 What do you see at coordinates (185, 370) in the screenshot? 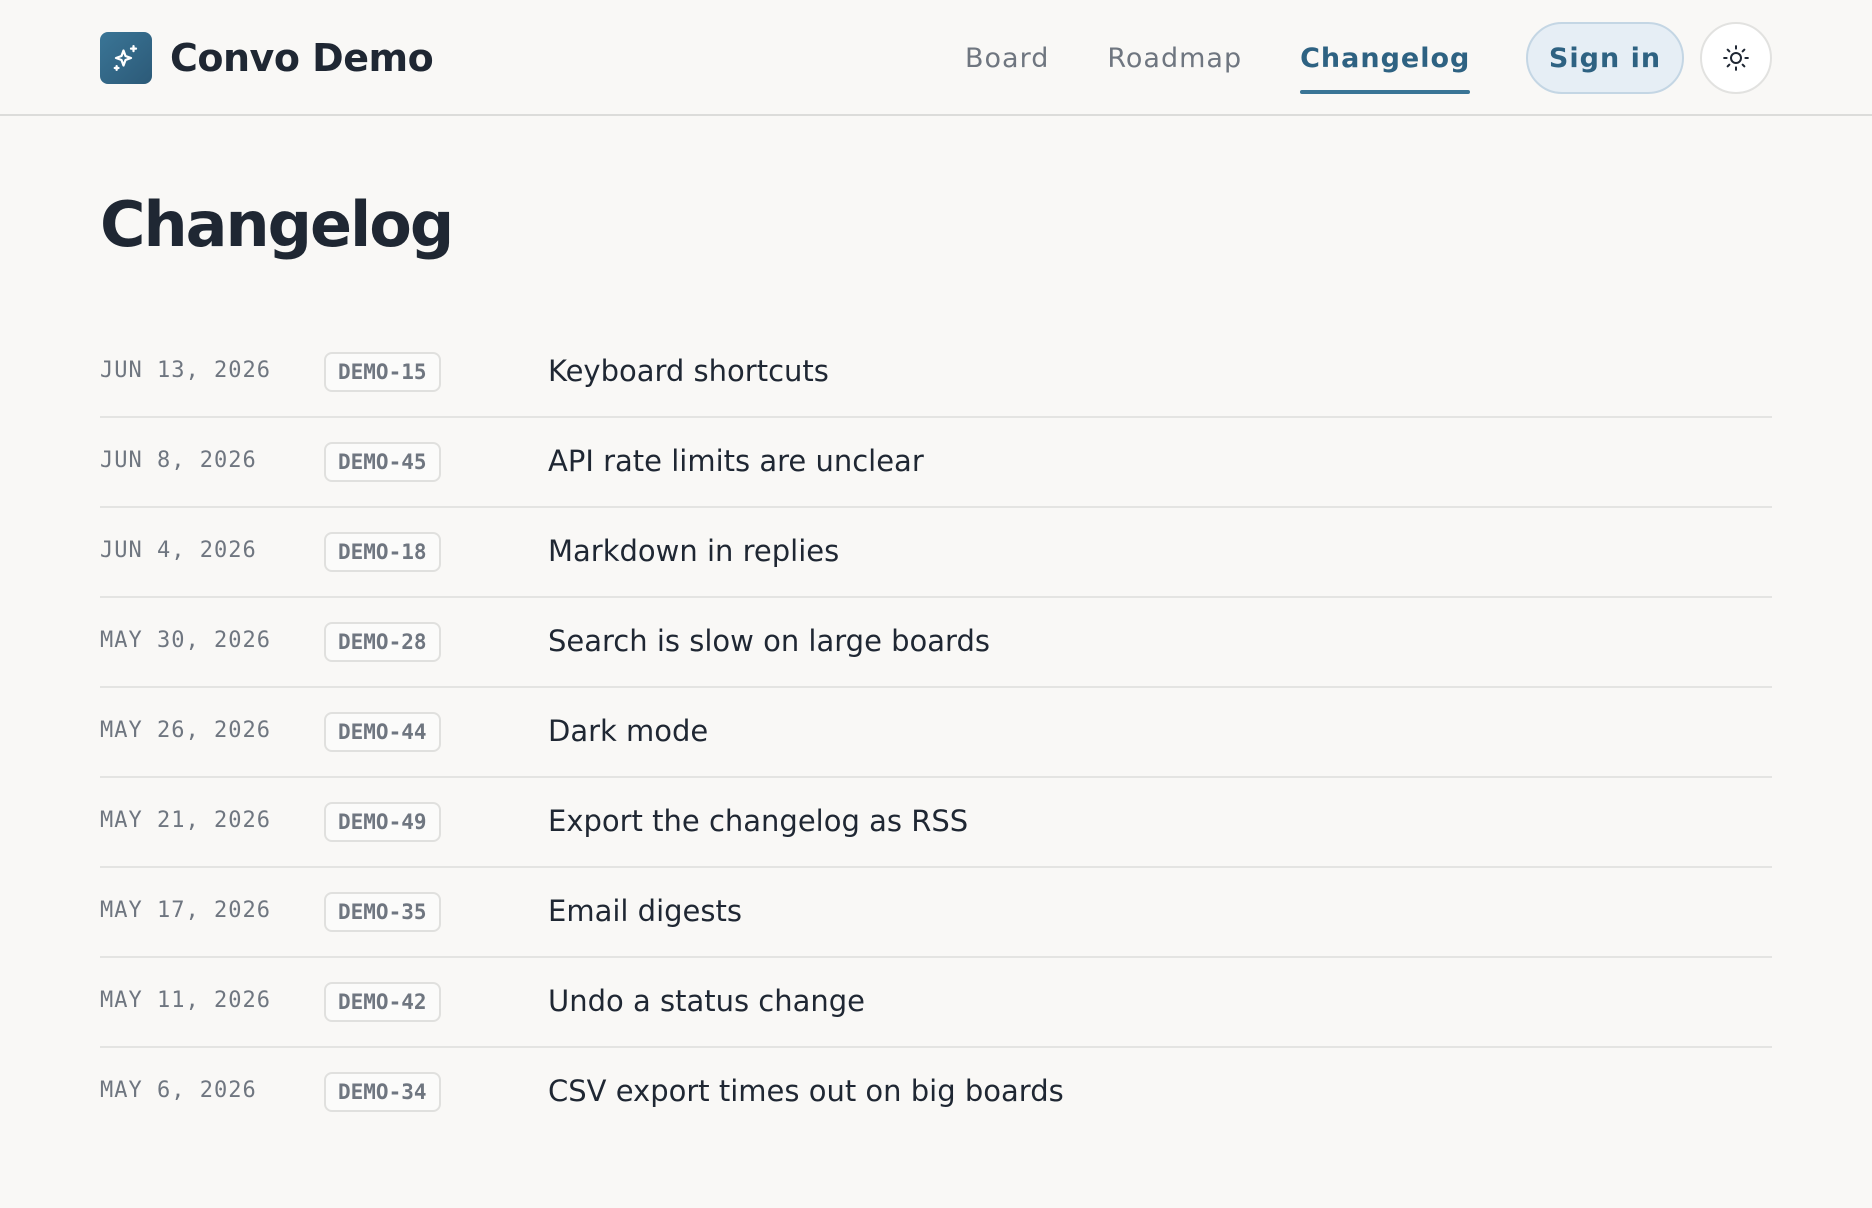
I see `changelog-date: JUN 13, 2026` at bounding box center [185, 370].